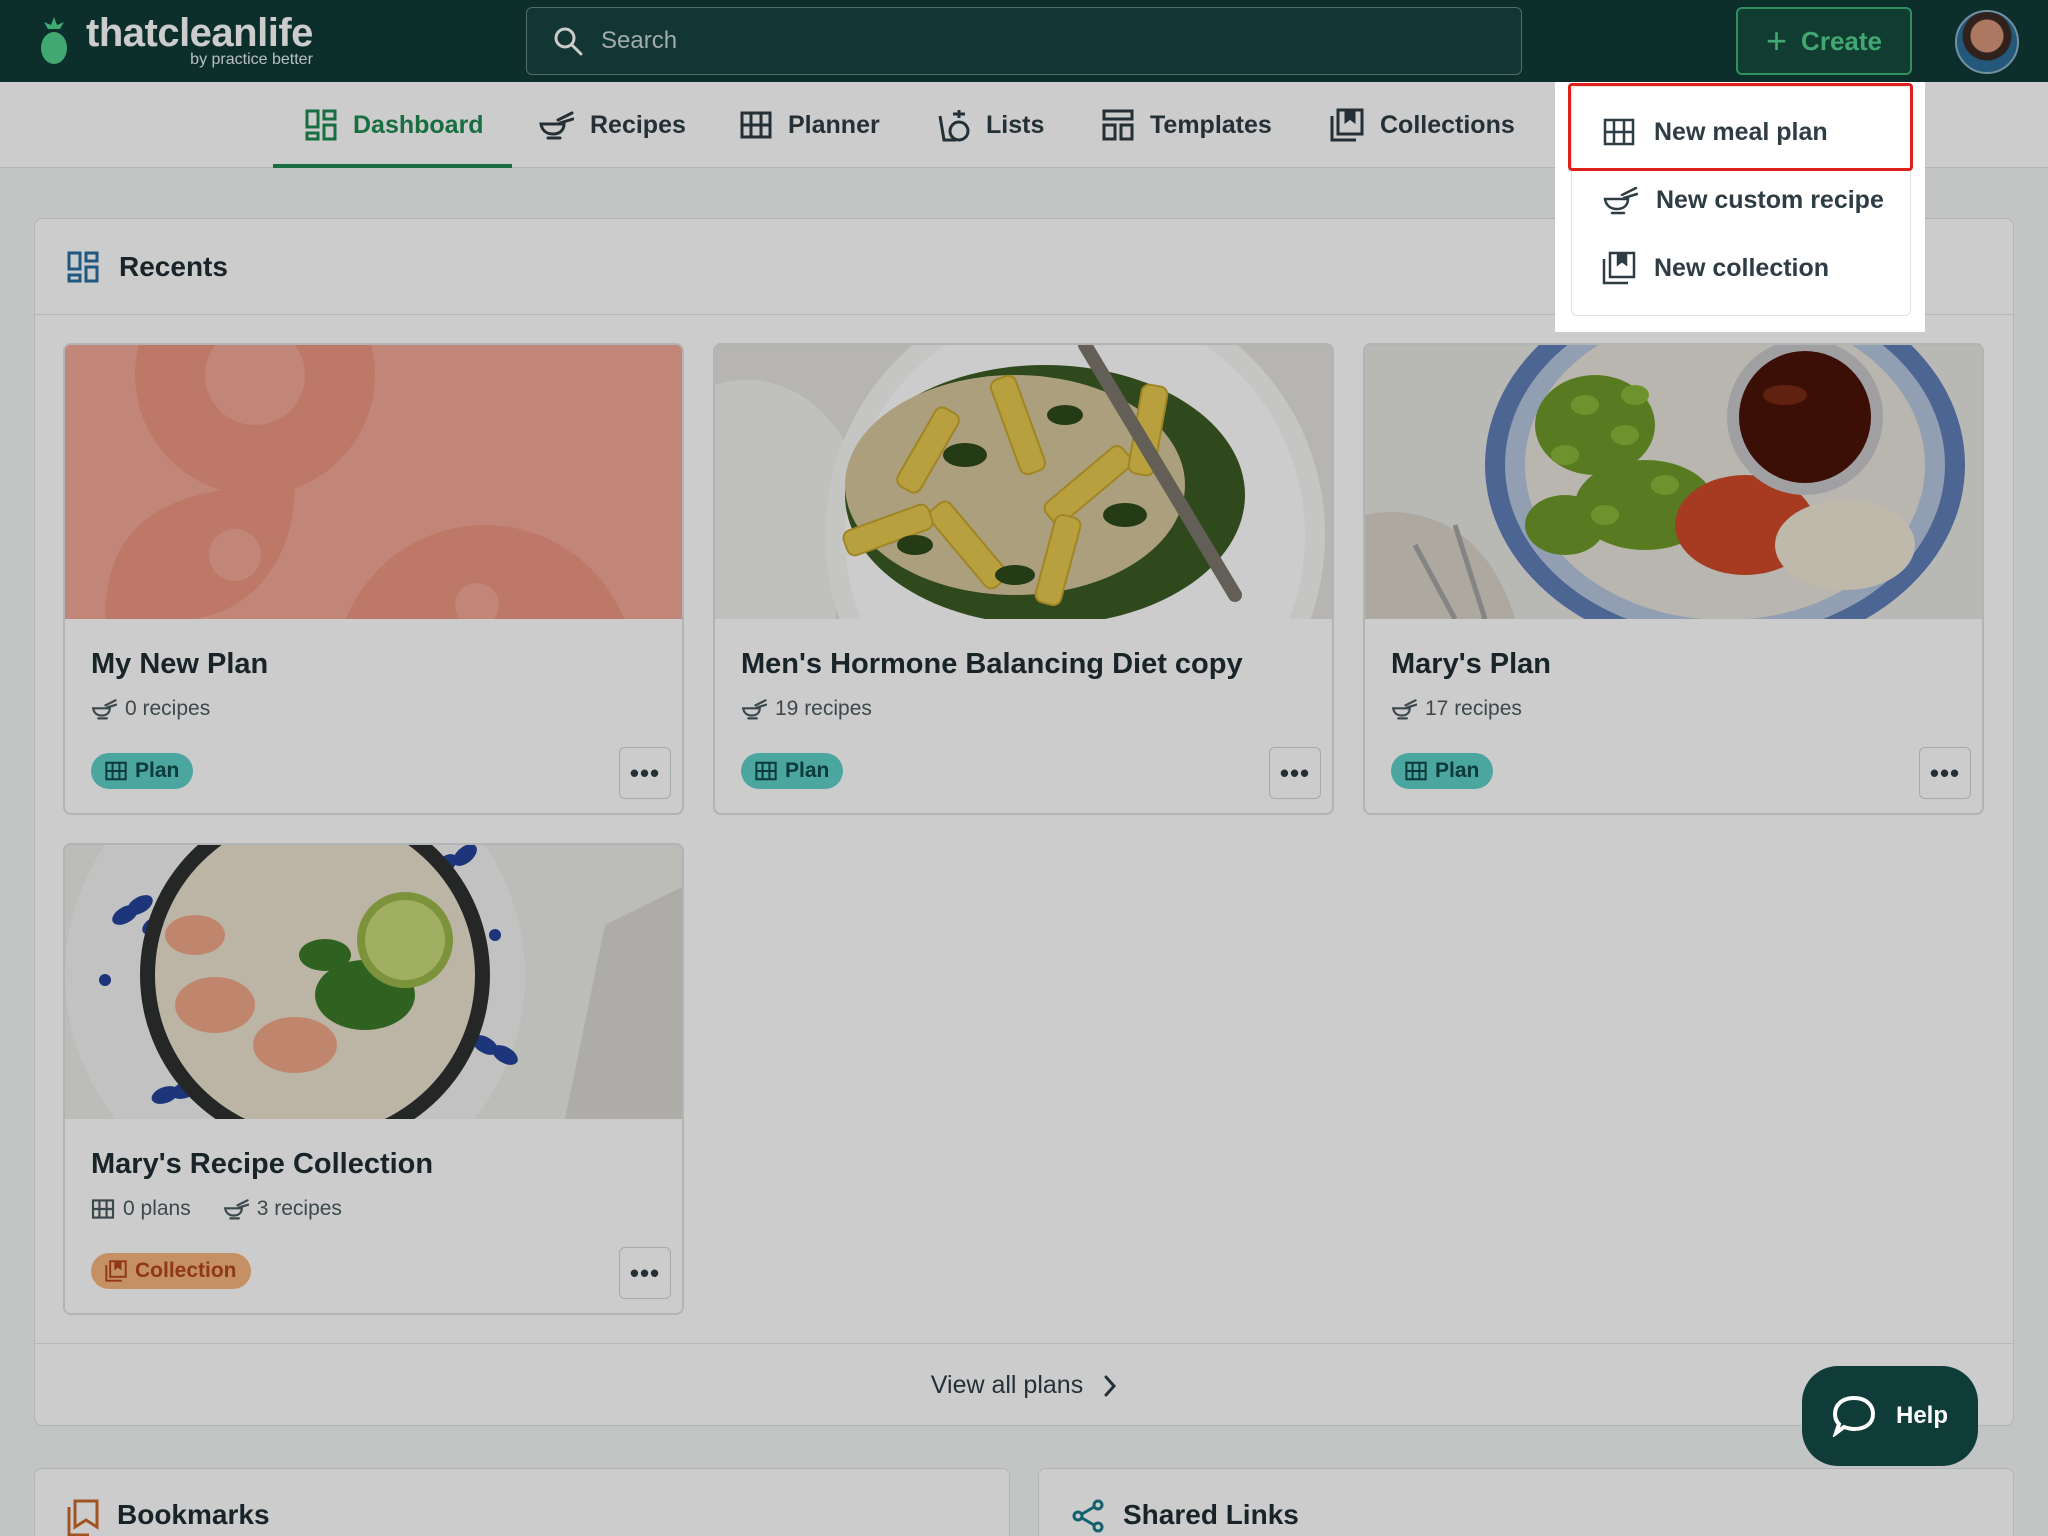  I want to click on menu-item-label: New collection, so click(1742, 267).